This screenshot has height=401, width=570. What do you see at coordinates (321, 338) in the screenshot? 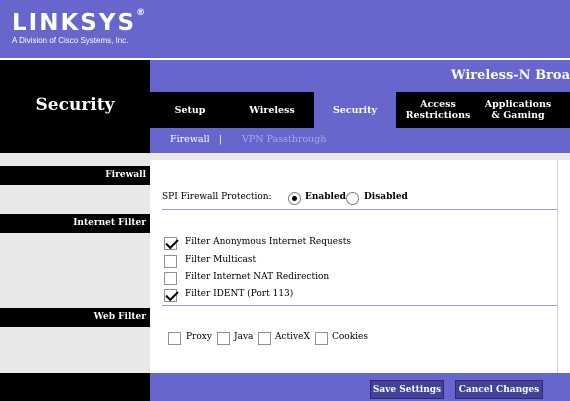
I see `web-filter-cookies-checkbox` at bounding box center [321, 338].